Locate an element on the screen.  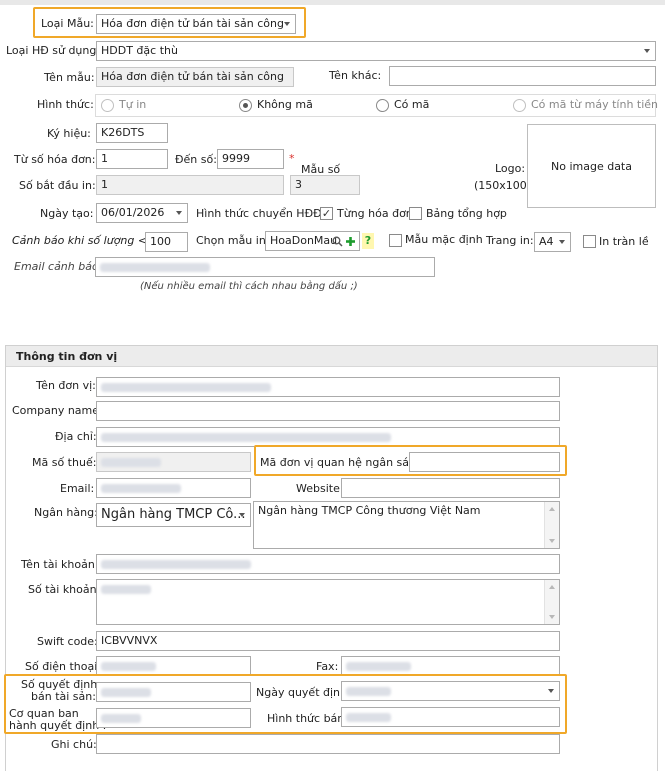
ngan-hang-memo: Ngân hàng TMCP Công thương Việt Nam is located at coordinates (406, 525).